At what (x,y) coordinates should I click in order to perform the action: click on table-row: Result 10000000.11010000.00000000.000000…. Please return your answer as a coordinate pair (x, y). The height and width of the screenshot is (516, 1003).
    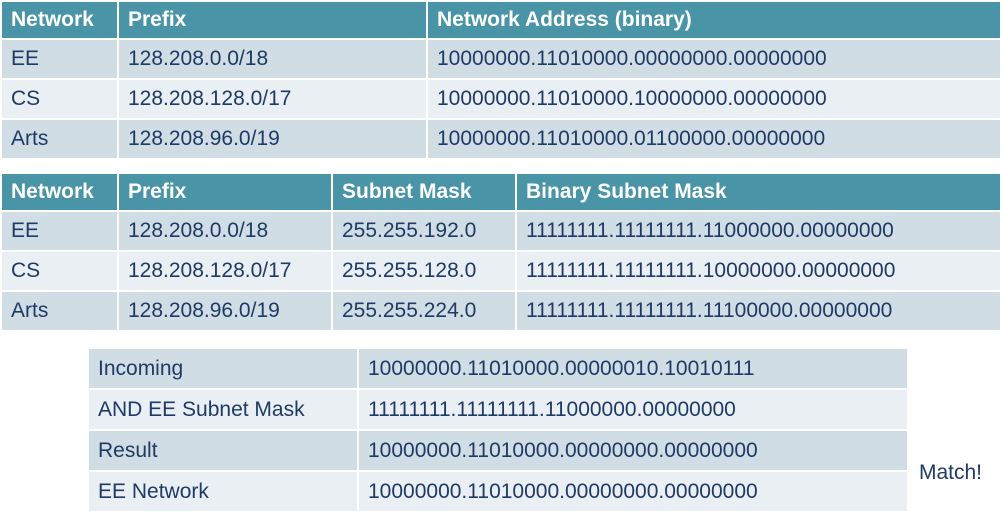
    Looking at the image, I should click on (498, 450).